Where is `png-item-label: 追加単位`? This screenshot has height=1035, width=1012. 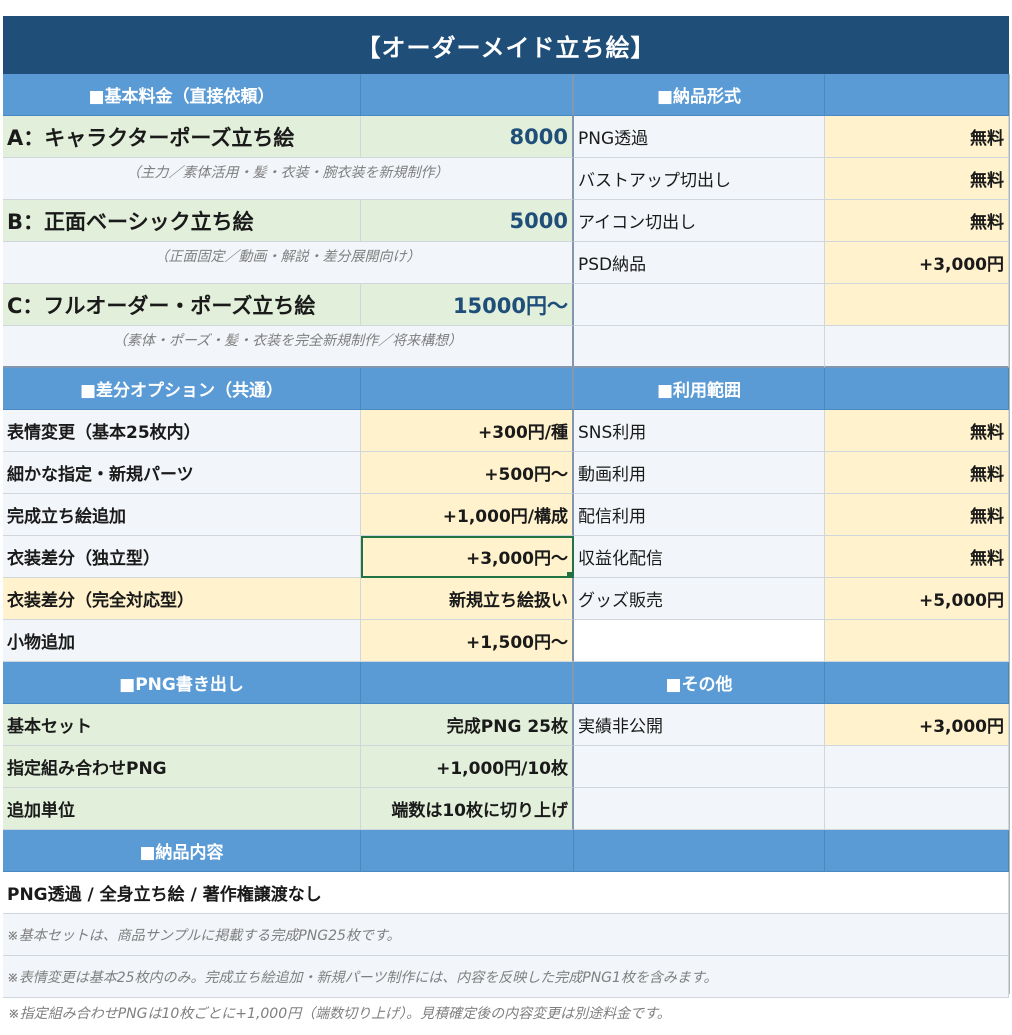
png-item-label: 追加単位 is located at coordinates (182, 809).